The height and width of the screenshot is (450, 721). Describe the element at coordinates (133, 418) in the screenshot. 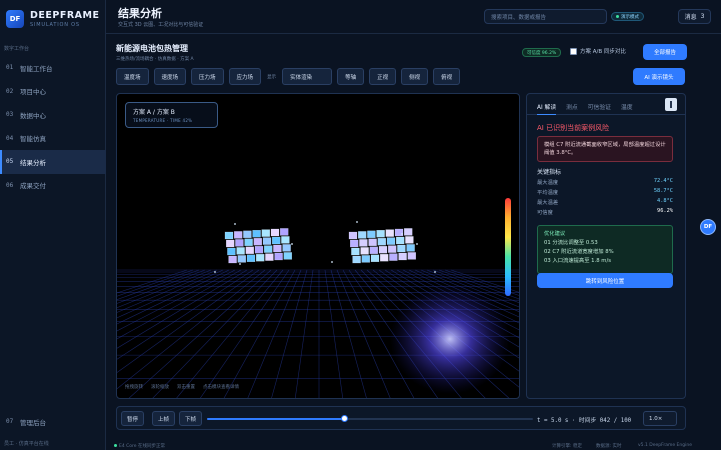

I see `pause-button: 暂停` at that location.